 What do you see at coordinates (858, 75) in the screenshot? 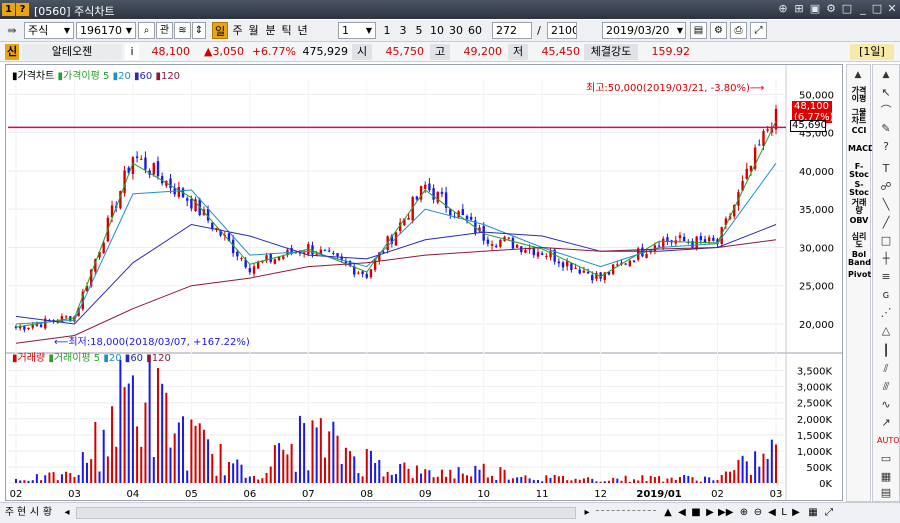
I see `scroll-up-icon: ▲` at bounding box center [858, 75].